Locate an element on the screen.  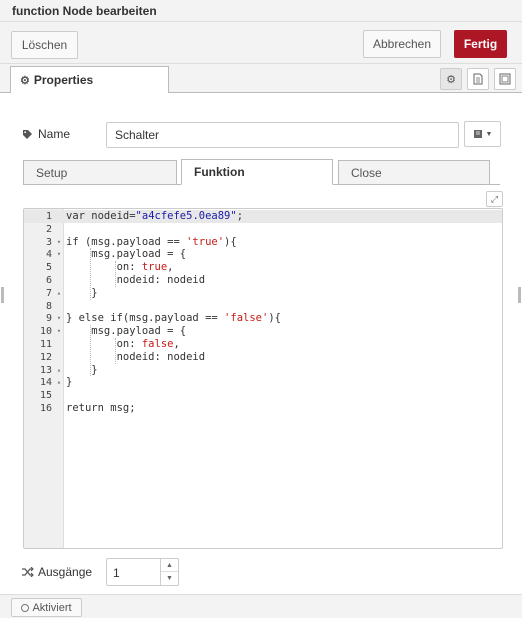
dialog-title-bar: function Node bearbeiten is located at coordinates (261, 11).